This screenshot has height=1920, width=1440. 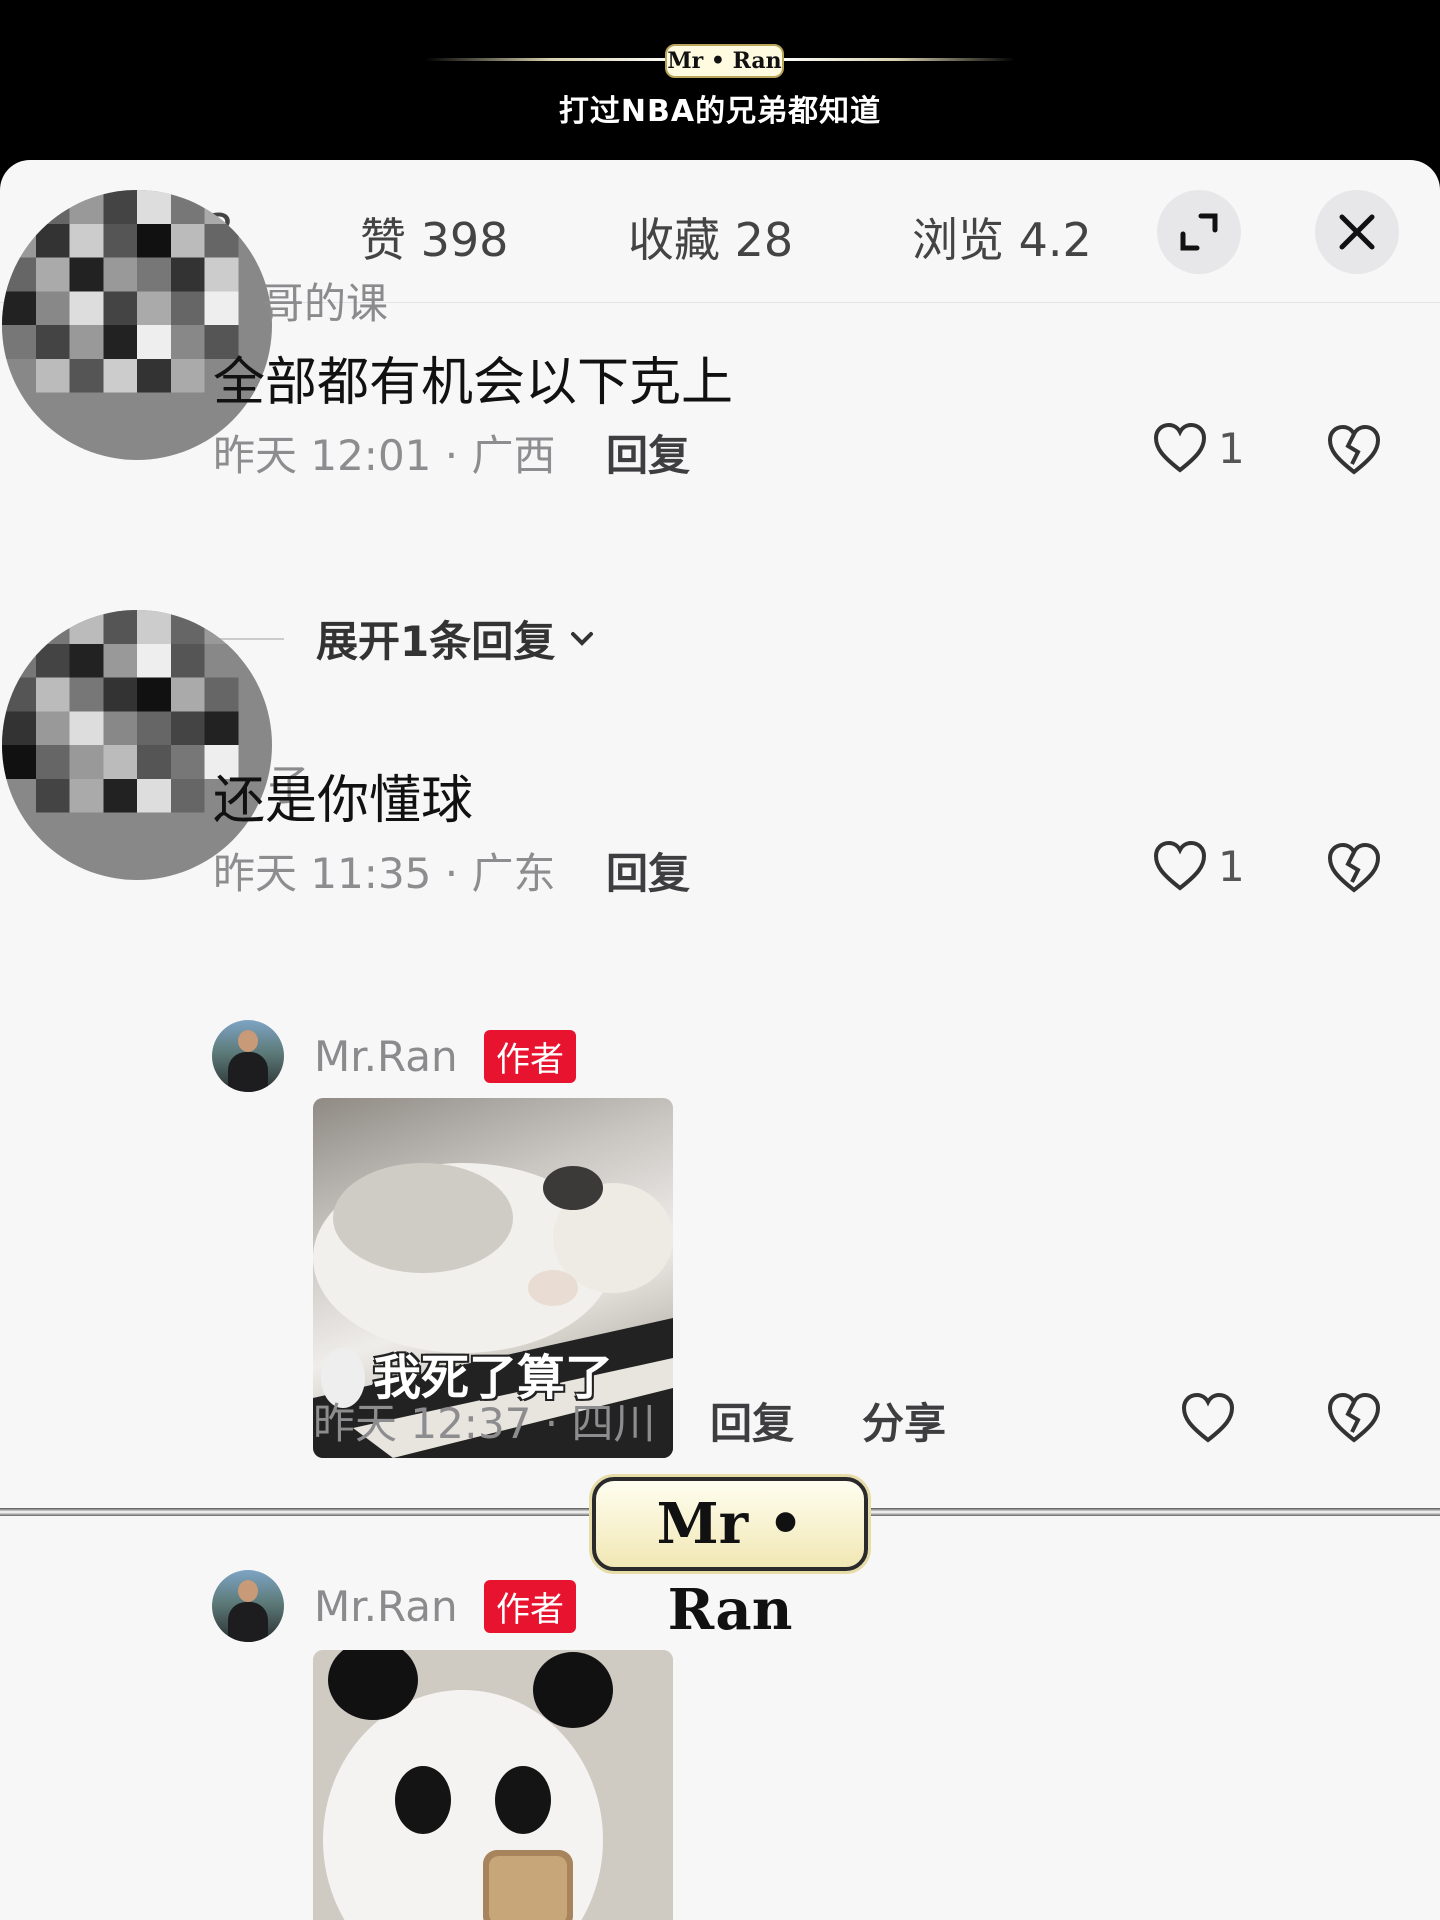 I want to click on stat-views: 浏览 4.2, so click(x=1003, y=237).